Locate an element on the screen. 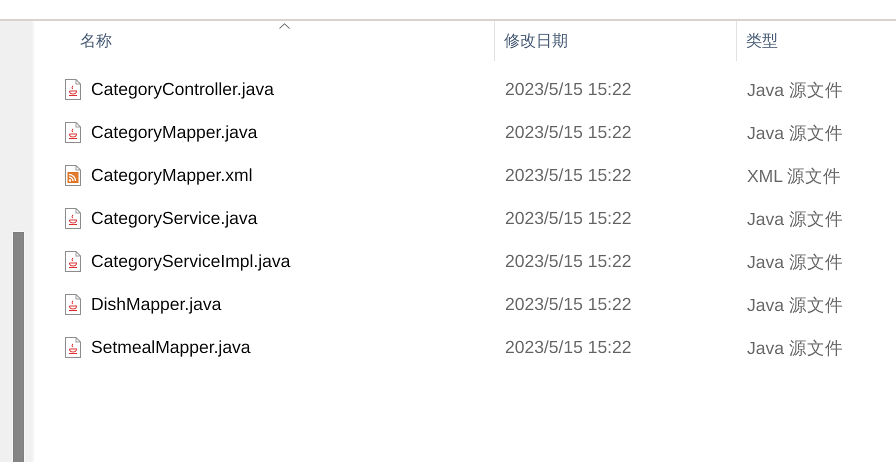  column-header: 名称 is located at coordinates (264, 41).